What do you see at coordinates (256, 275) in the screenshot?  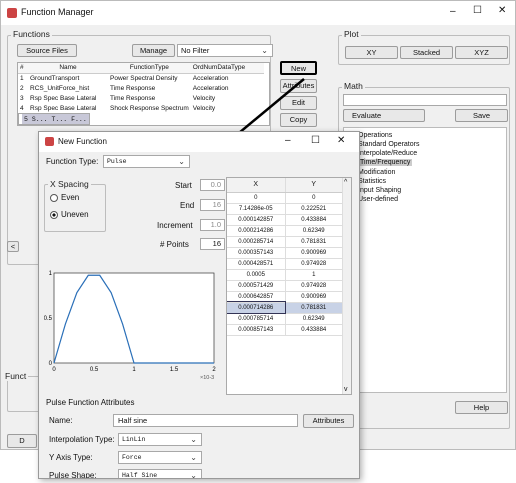 I see `cell: 0.0005` at bounding box center [256, 275].